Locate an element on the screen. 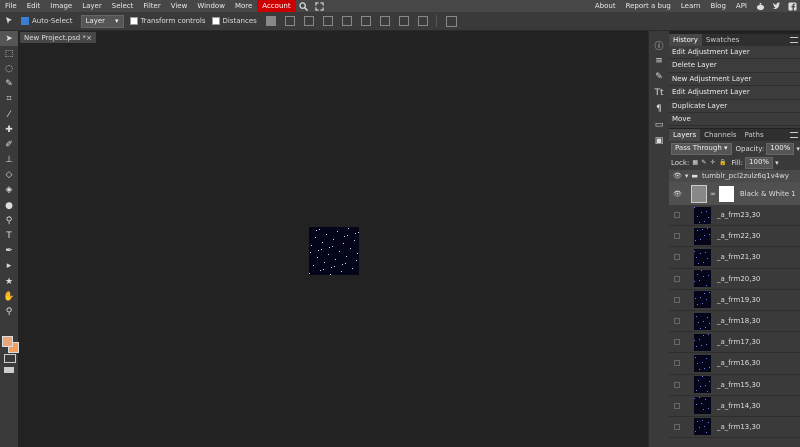 This screenshot has width=800, height=447. history-item: Move is located at coordinates (734, 119).